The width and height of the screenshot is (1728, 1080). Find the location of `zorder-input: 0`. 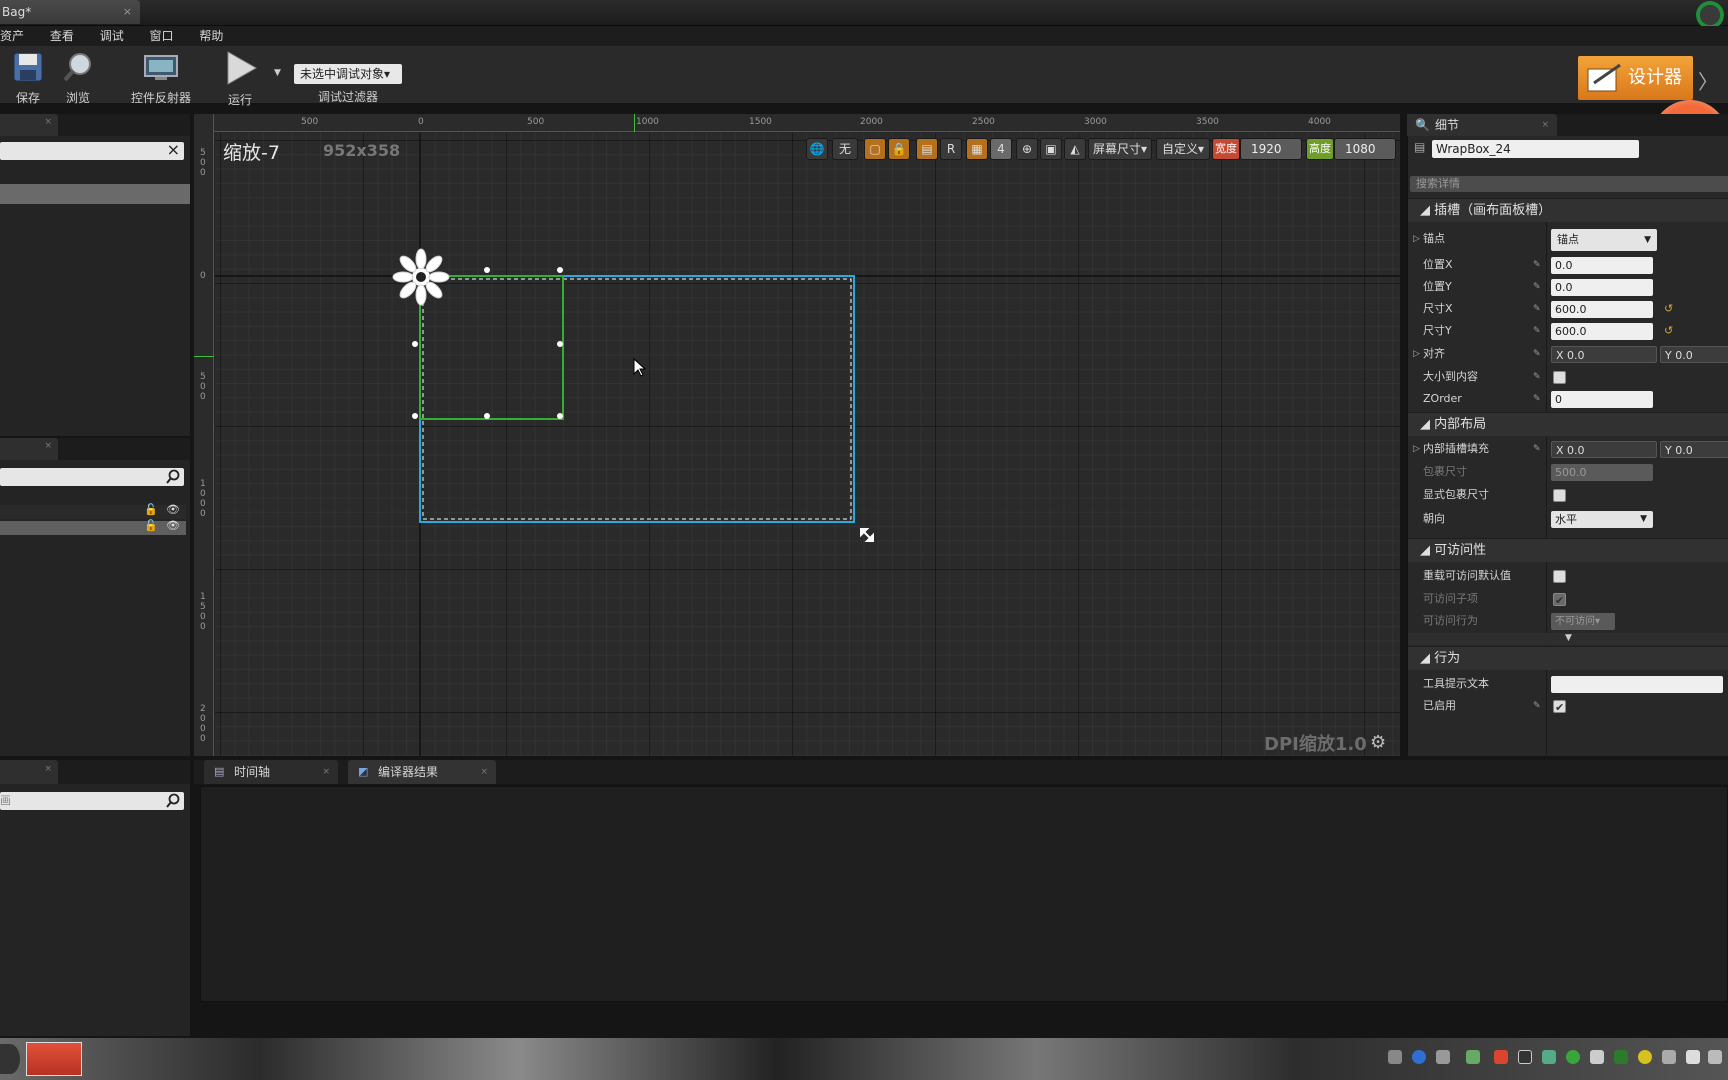

zorder-input: 0 is located at coordinates (1602, 399).